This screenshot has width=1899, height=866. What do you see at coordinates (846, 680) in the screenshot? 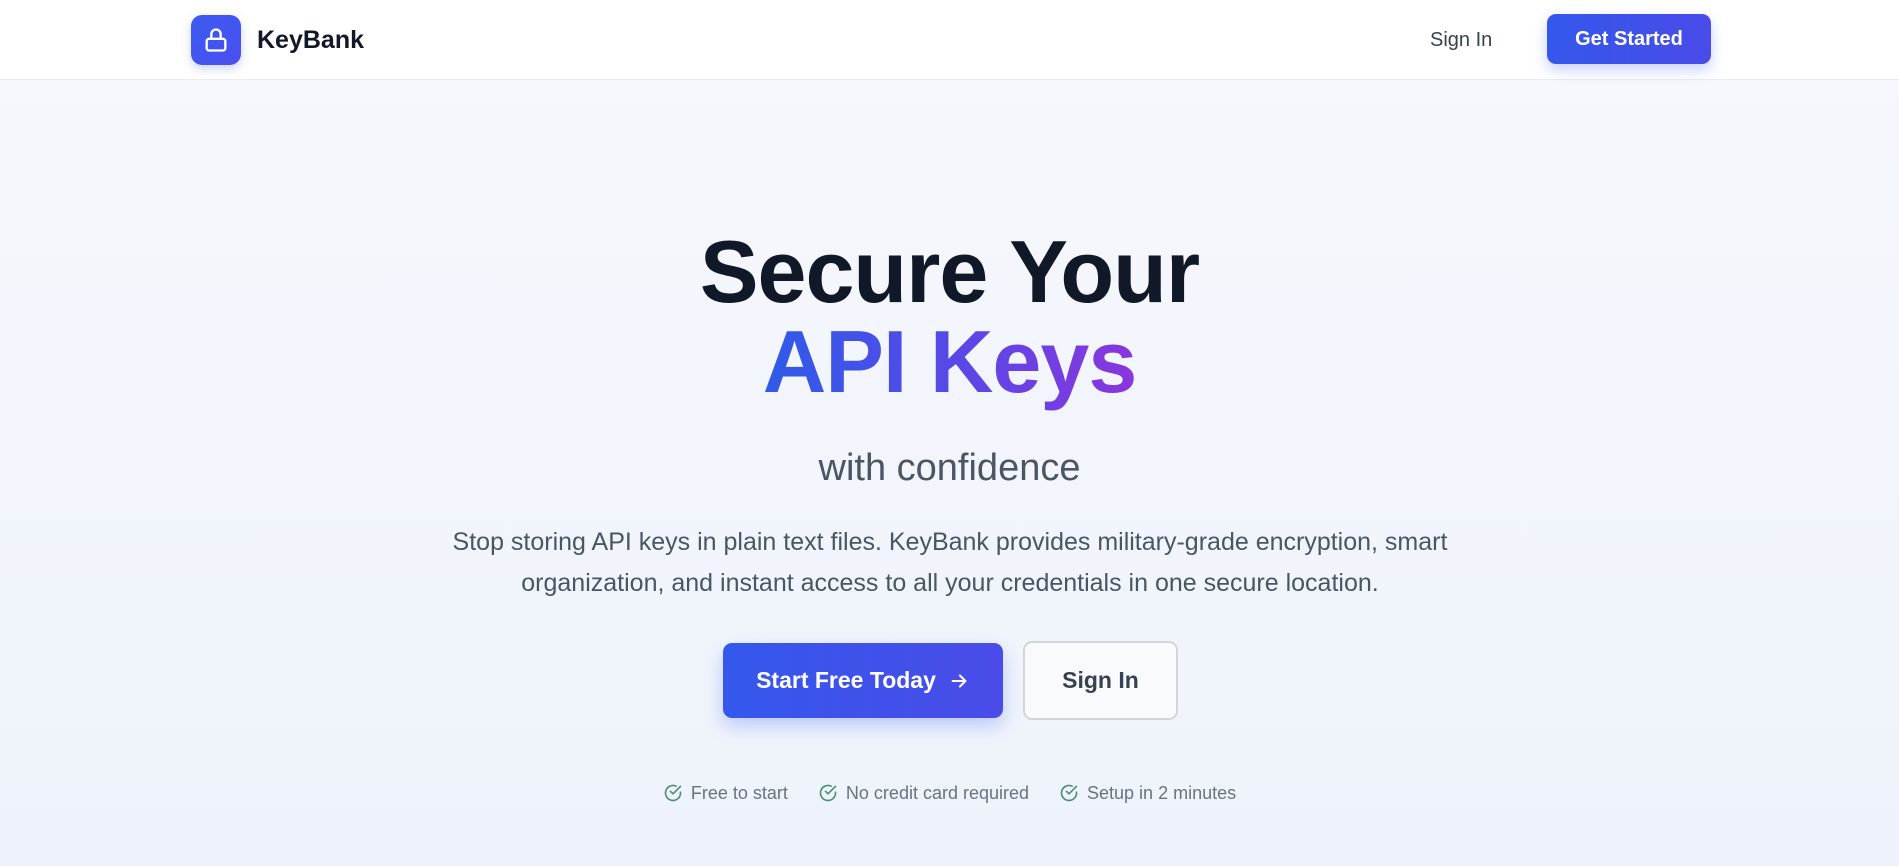
I see `start-free-label: Start Free Today` at bounding box center [846, 680].